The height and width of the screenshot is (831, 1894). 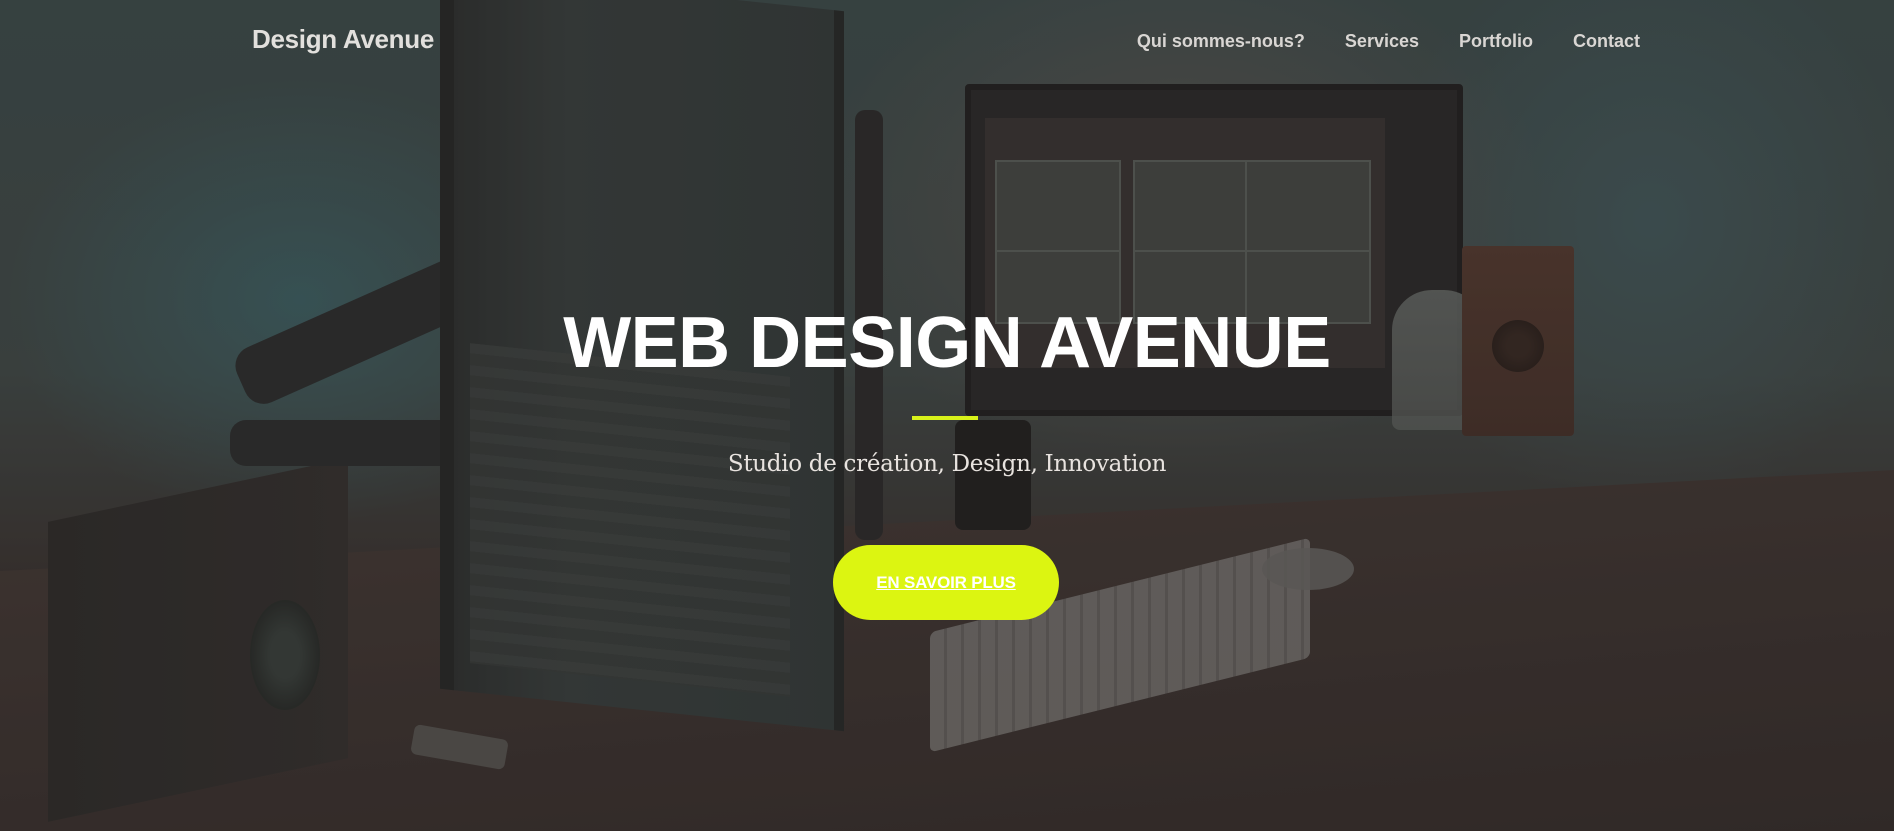 I want to click on title-divider, so click(x=945, y=418).